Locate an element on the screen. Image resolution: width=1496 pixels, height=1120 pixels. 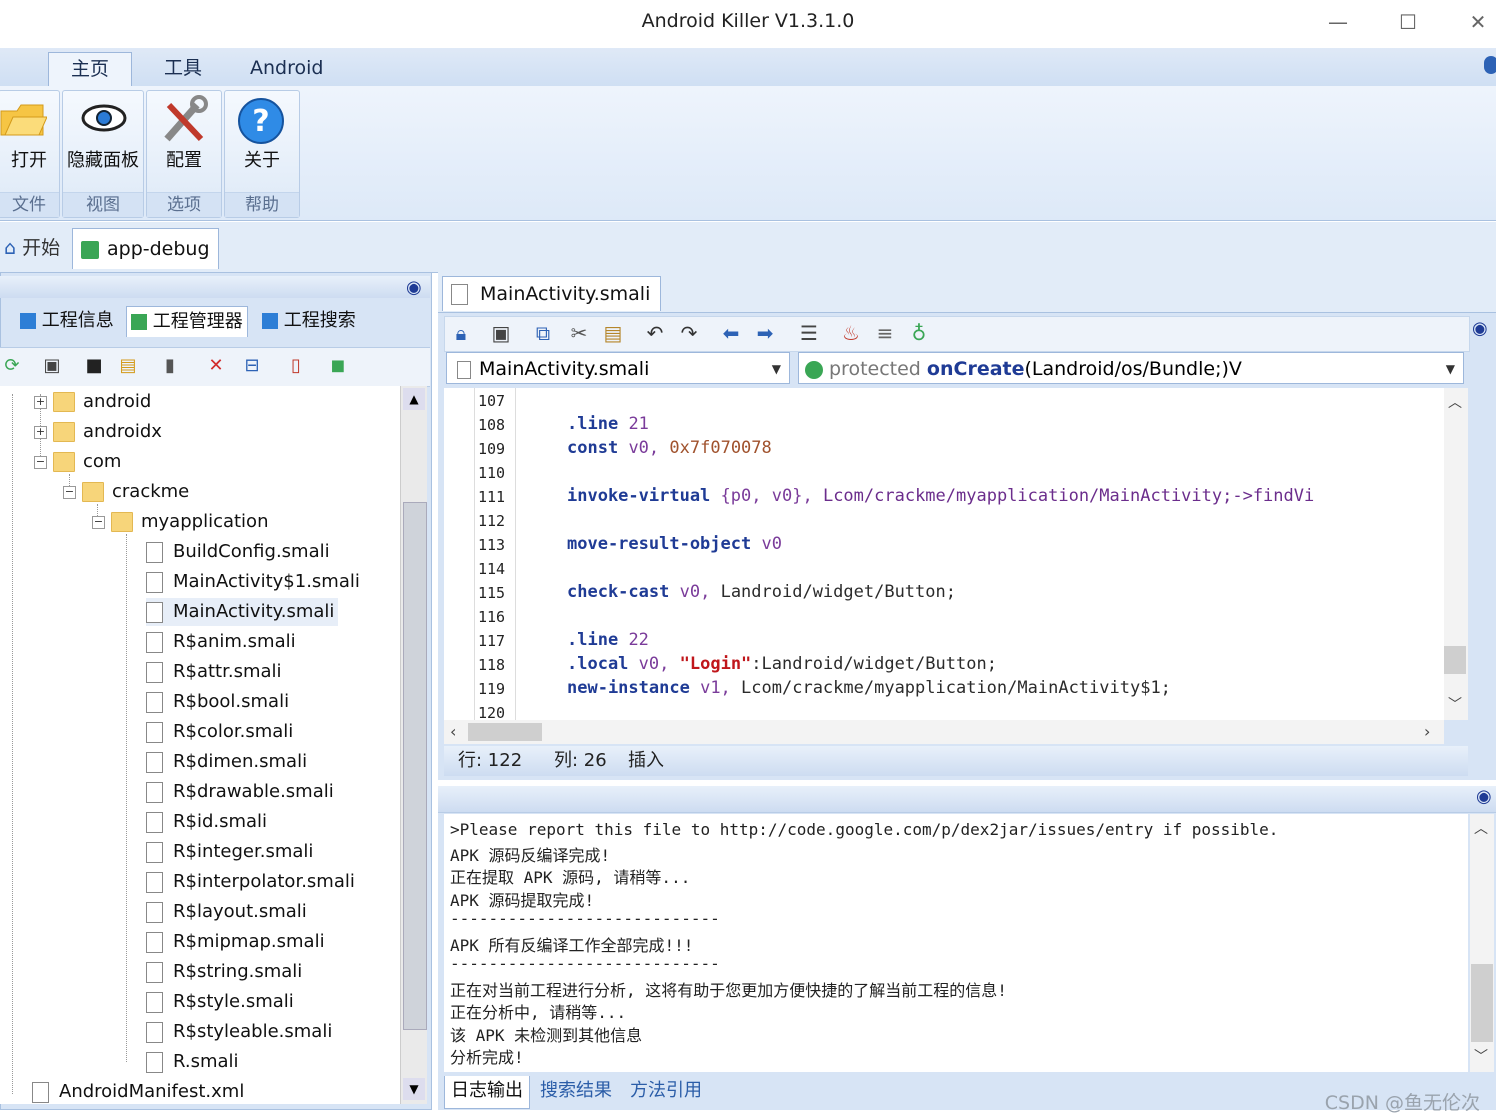
open-dir-icon: ▤ is located at coordinates (128, 366).